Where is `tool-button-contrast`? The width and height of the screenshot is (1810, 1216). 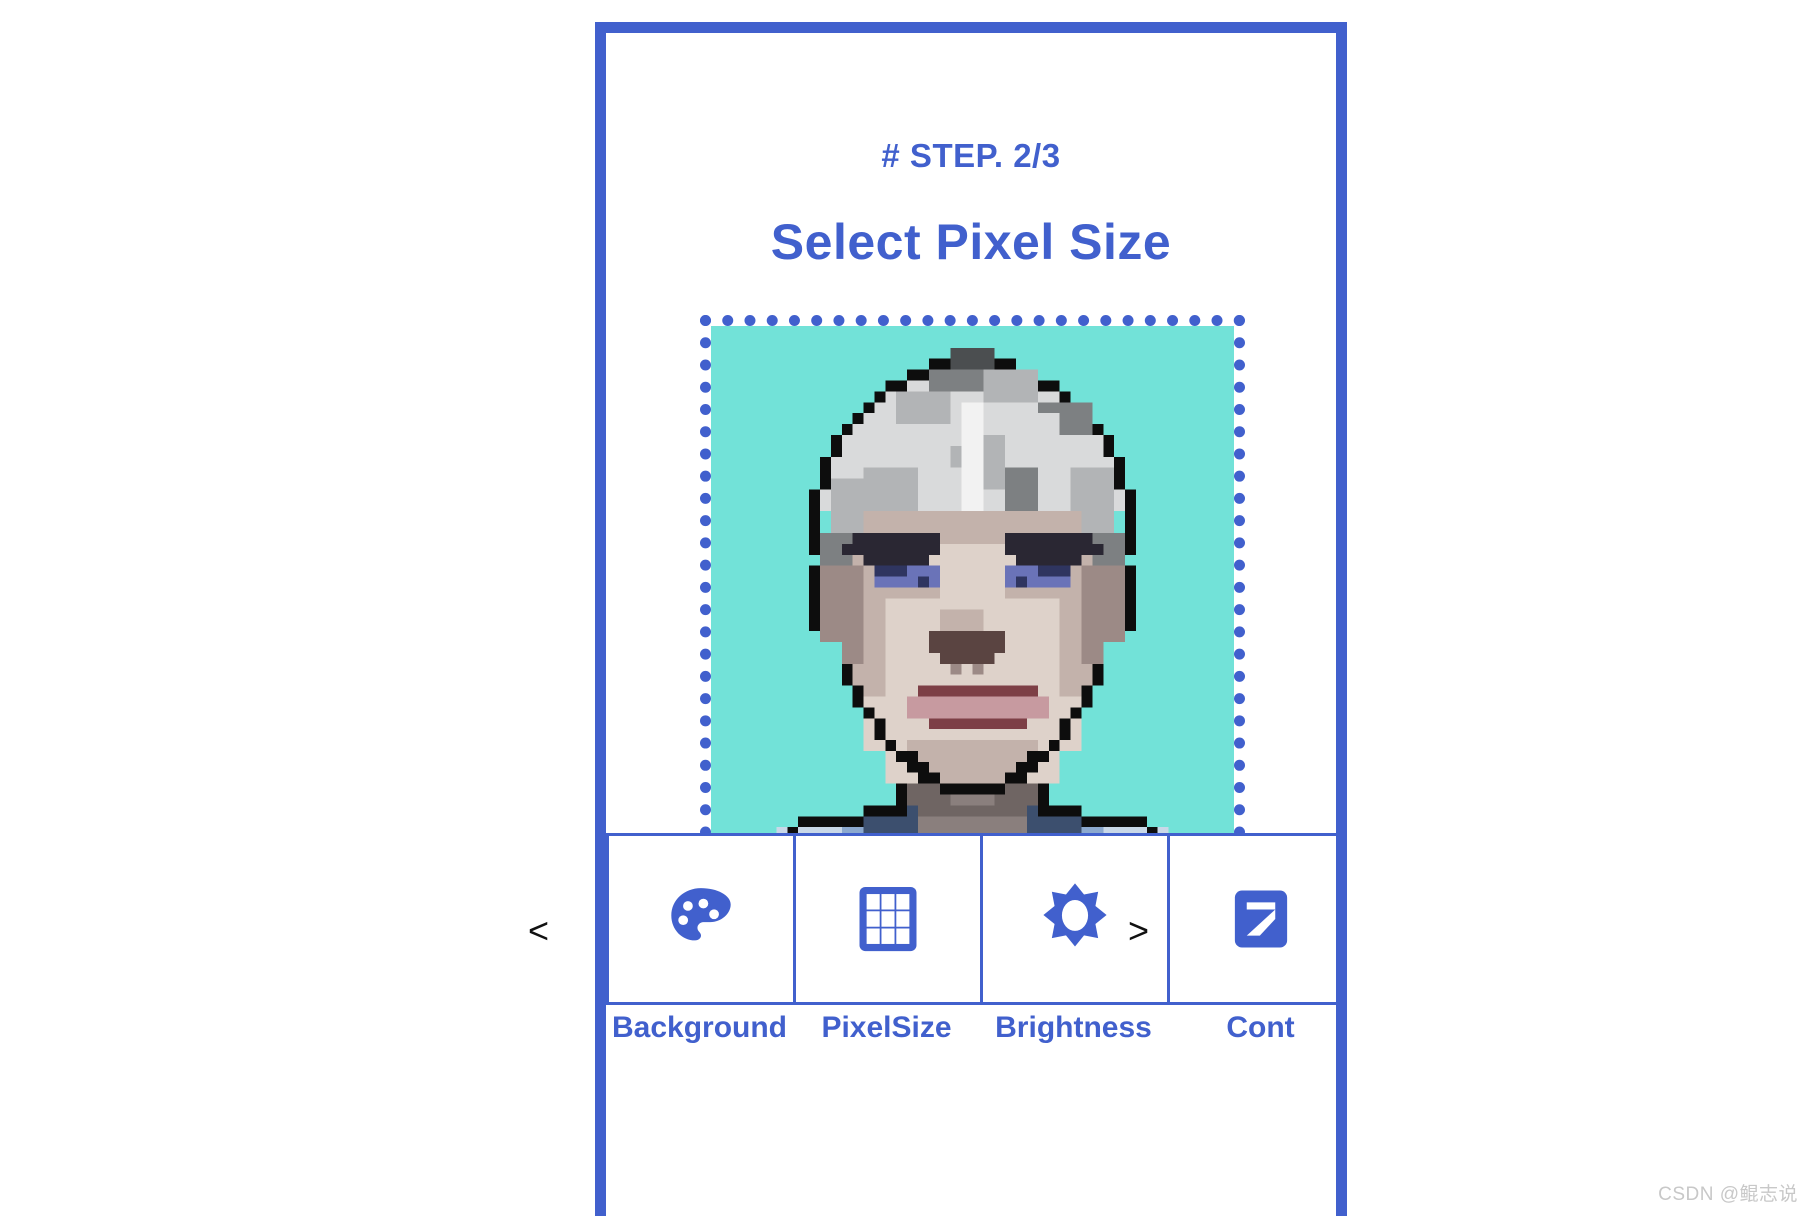
tool-button-contrast is located at coordinates (1251, 919).